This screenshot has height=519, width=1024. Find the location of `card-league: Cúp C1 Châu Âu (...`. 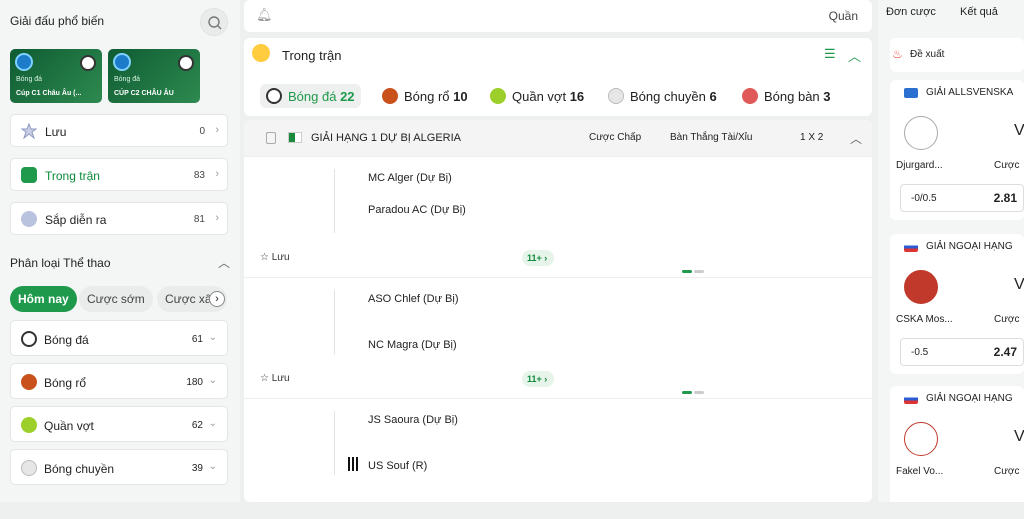

card-league: Cúp C1 Châu Âu (... is located at coordinates (49, 93).